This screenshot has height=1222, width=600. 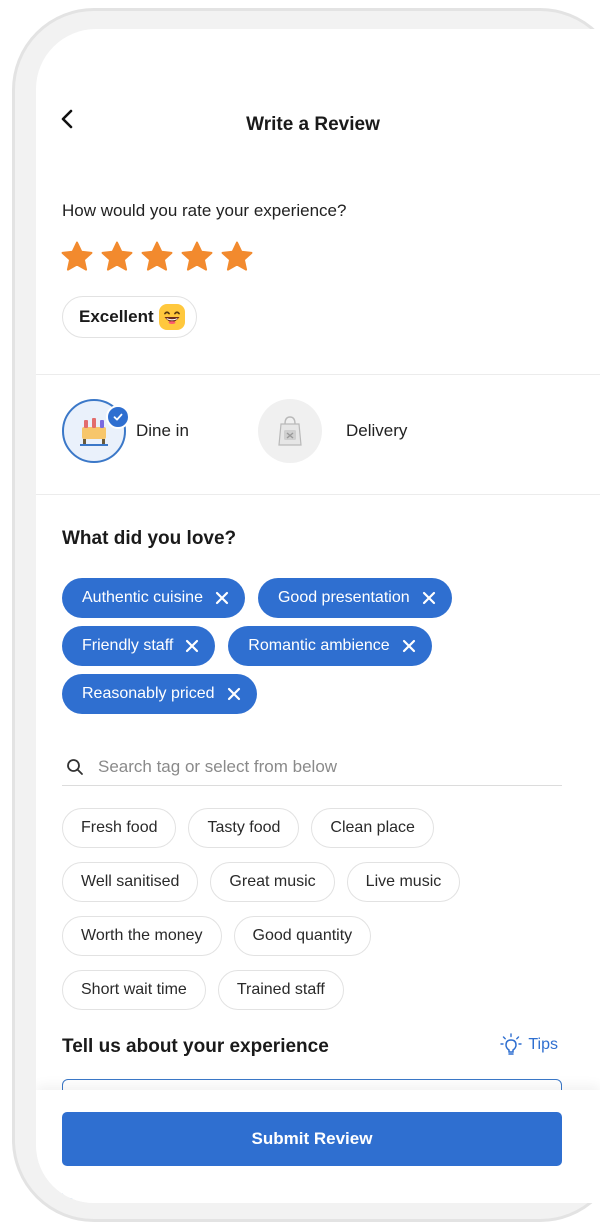 I want to click on selected-tag-chip: Authentic cuisine, so click(x=153, y=598).